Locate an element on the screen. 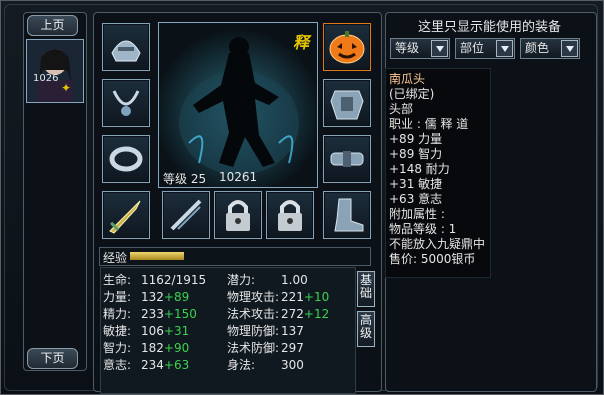 The width and height of the screenshot is (604, 395). slot-belt is located at coordinates (347, 159).